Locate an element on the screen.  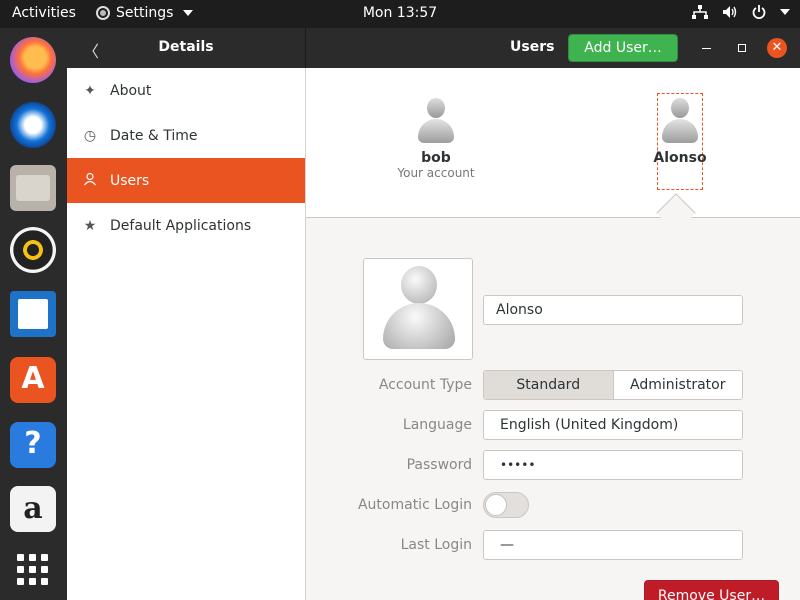
maximize-icon is located at coordinates (742, 48).